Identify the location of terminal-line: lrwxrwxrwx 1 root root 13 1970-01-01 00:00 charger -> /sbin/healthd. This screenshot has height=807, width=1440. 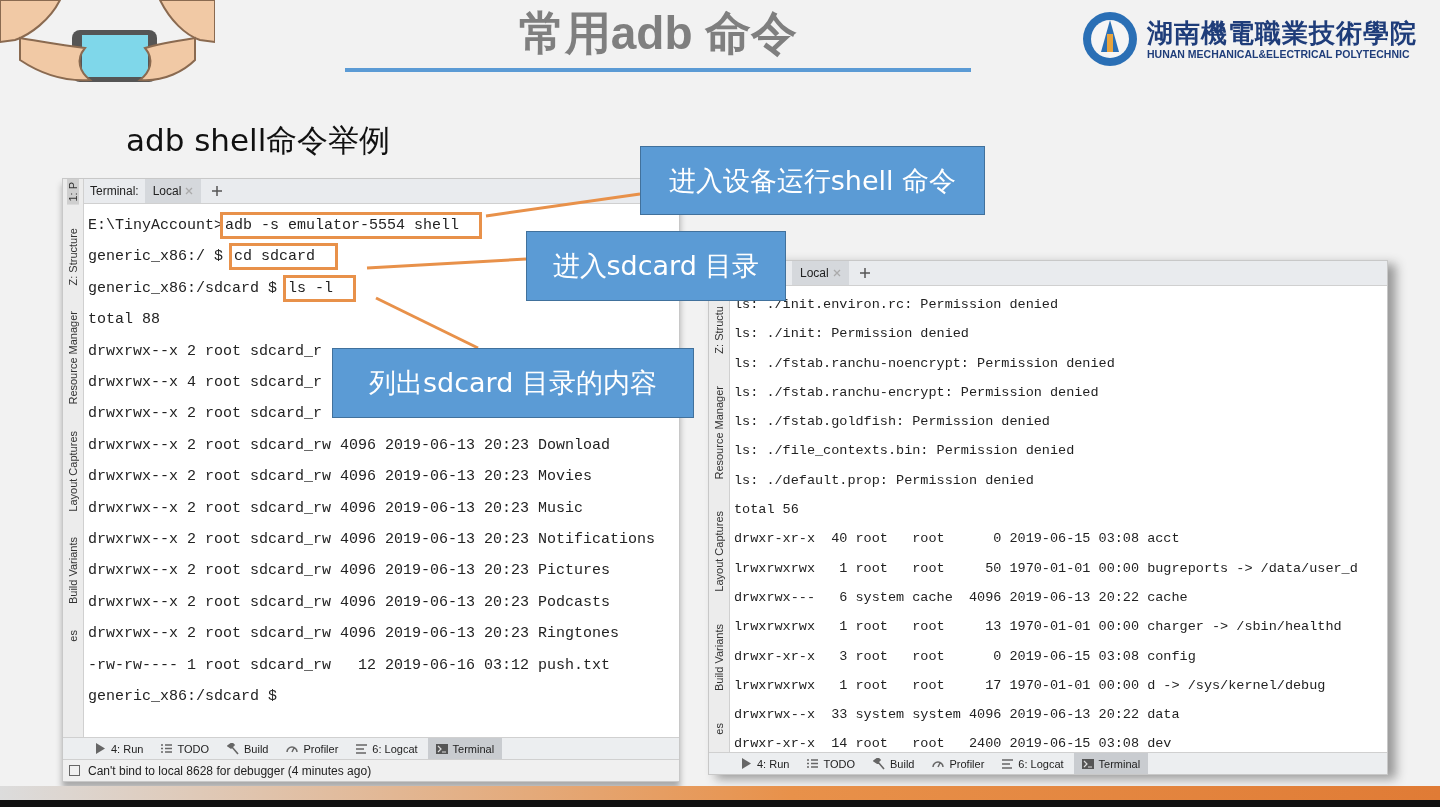
(1038, 627).